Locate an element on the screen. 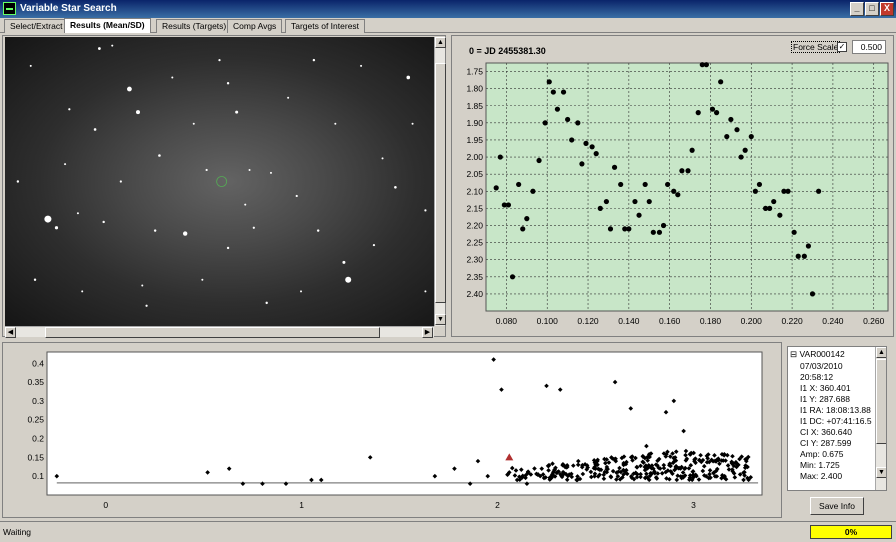 The width and height of the screenshot is (896, 542). image-horizontal-scrollbar: ◀ ▶ is located at coordinates (219, 332).